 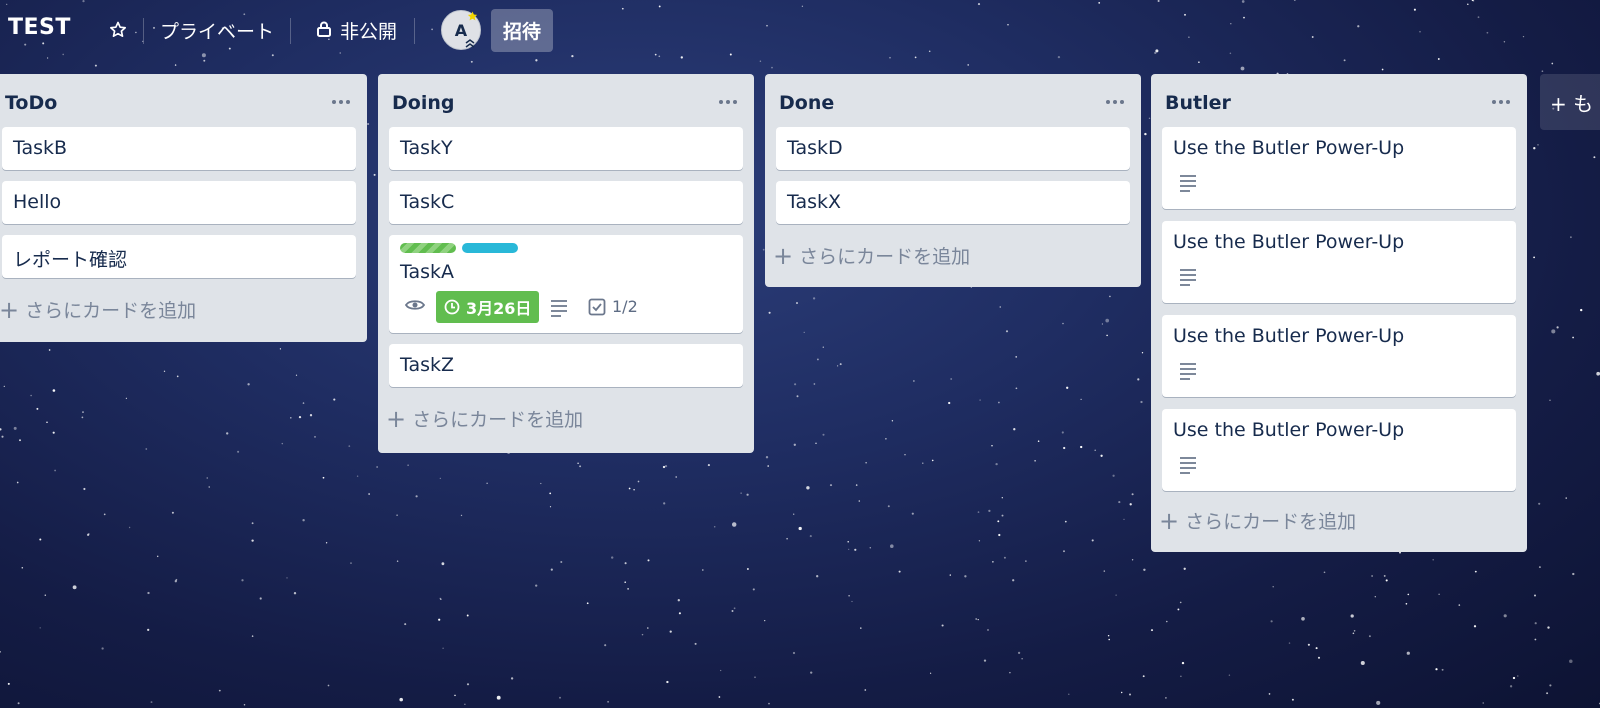 I want to click on list-header: Done, so click(x=953, y=101).